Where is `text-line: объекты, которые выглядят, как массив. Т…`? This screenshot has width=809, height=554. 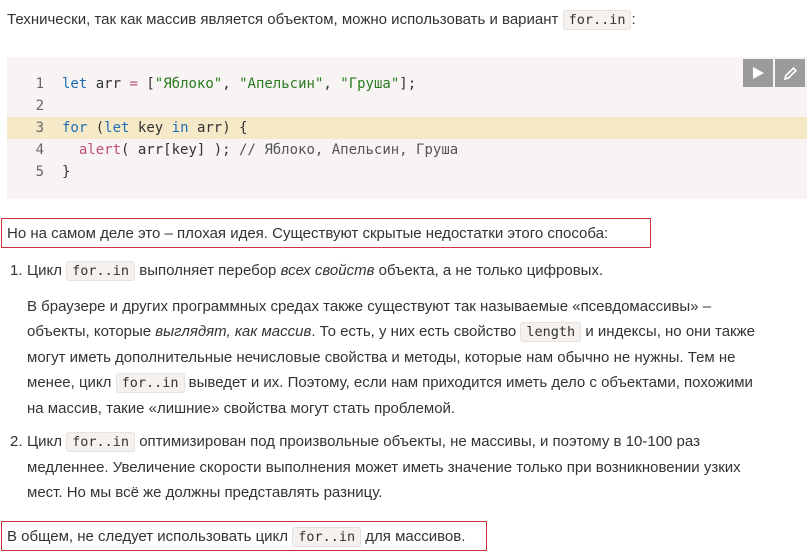 text-line: объекты, которые выглядят, как массив. Т… is located at coordinates (417, 332).